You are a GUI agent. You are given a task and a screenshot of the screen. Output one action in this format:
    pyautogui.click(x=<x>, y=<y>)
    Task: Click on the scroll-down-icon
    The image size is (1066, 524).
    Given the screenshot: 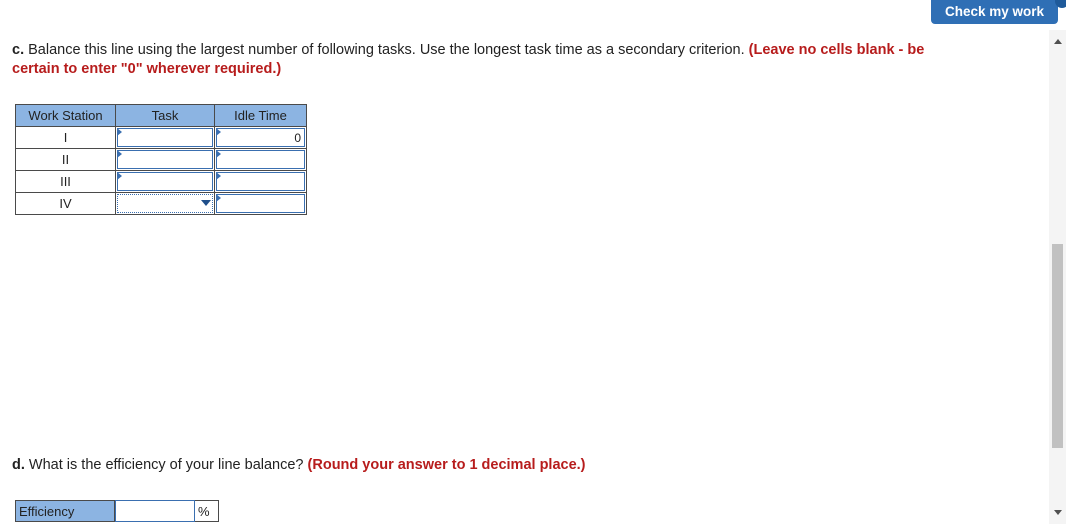 What is the action you would take?
    pyautogui.click(x=1058, y=512)
    